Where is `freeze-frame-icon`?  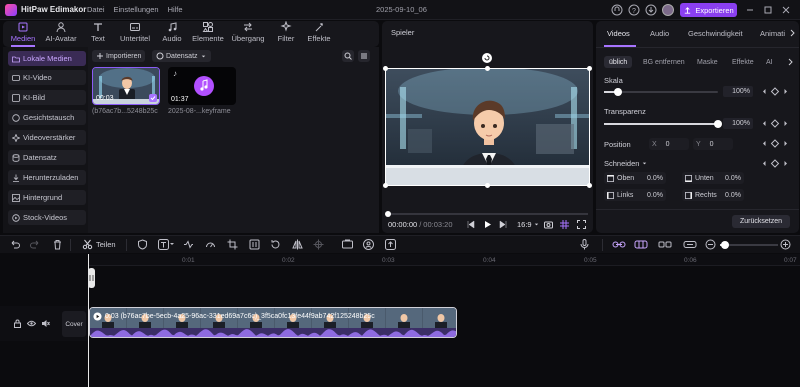 freeze-frame-icon is located at coordinates (254, 244).